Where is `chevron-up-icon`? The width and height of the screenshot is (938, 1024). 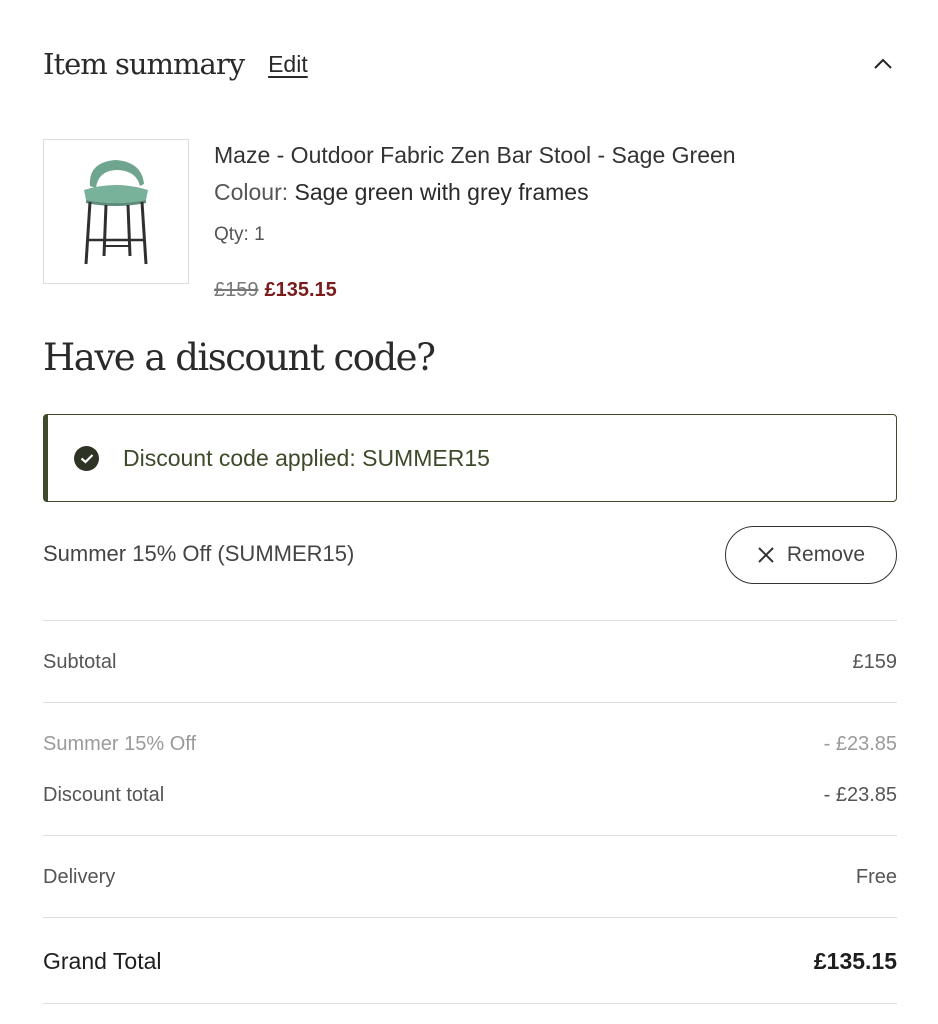
chevron-up-icon is located at coordinates (883, 63).